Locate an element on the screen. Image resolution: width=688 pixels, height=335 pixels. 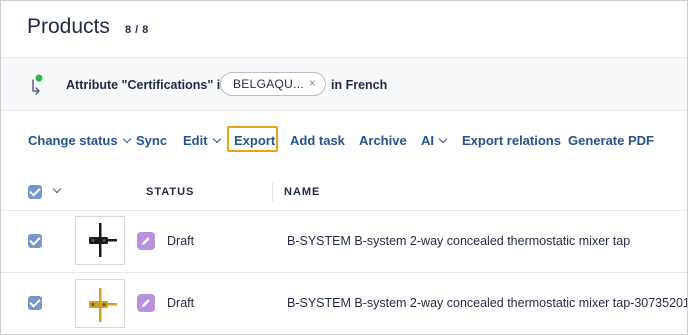
ai-button: AI is located at coordinates (434, 140).